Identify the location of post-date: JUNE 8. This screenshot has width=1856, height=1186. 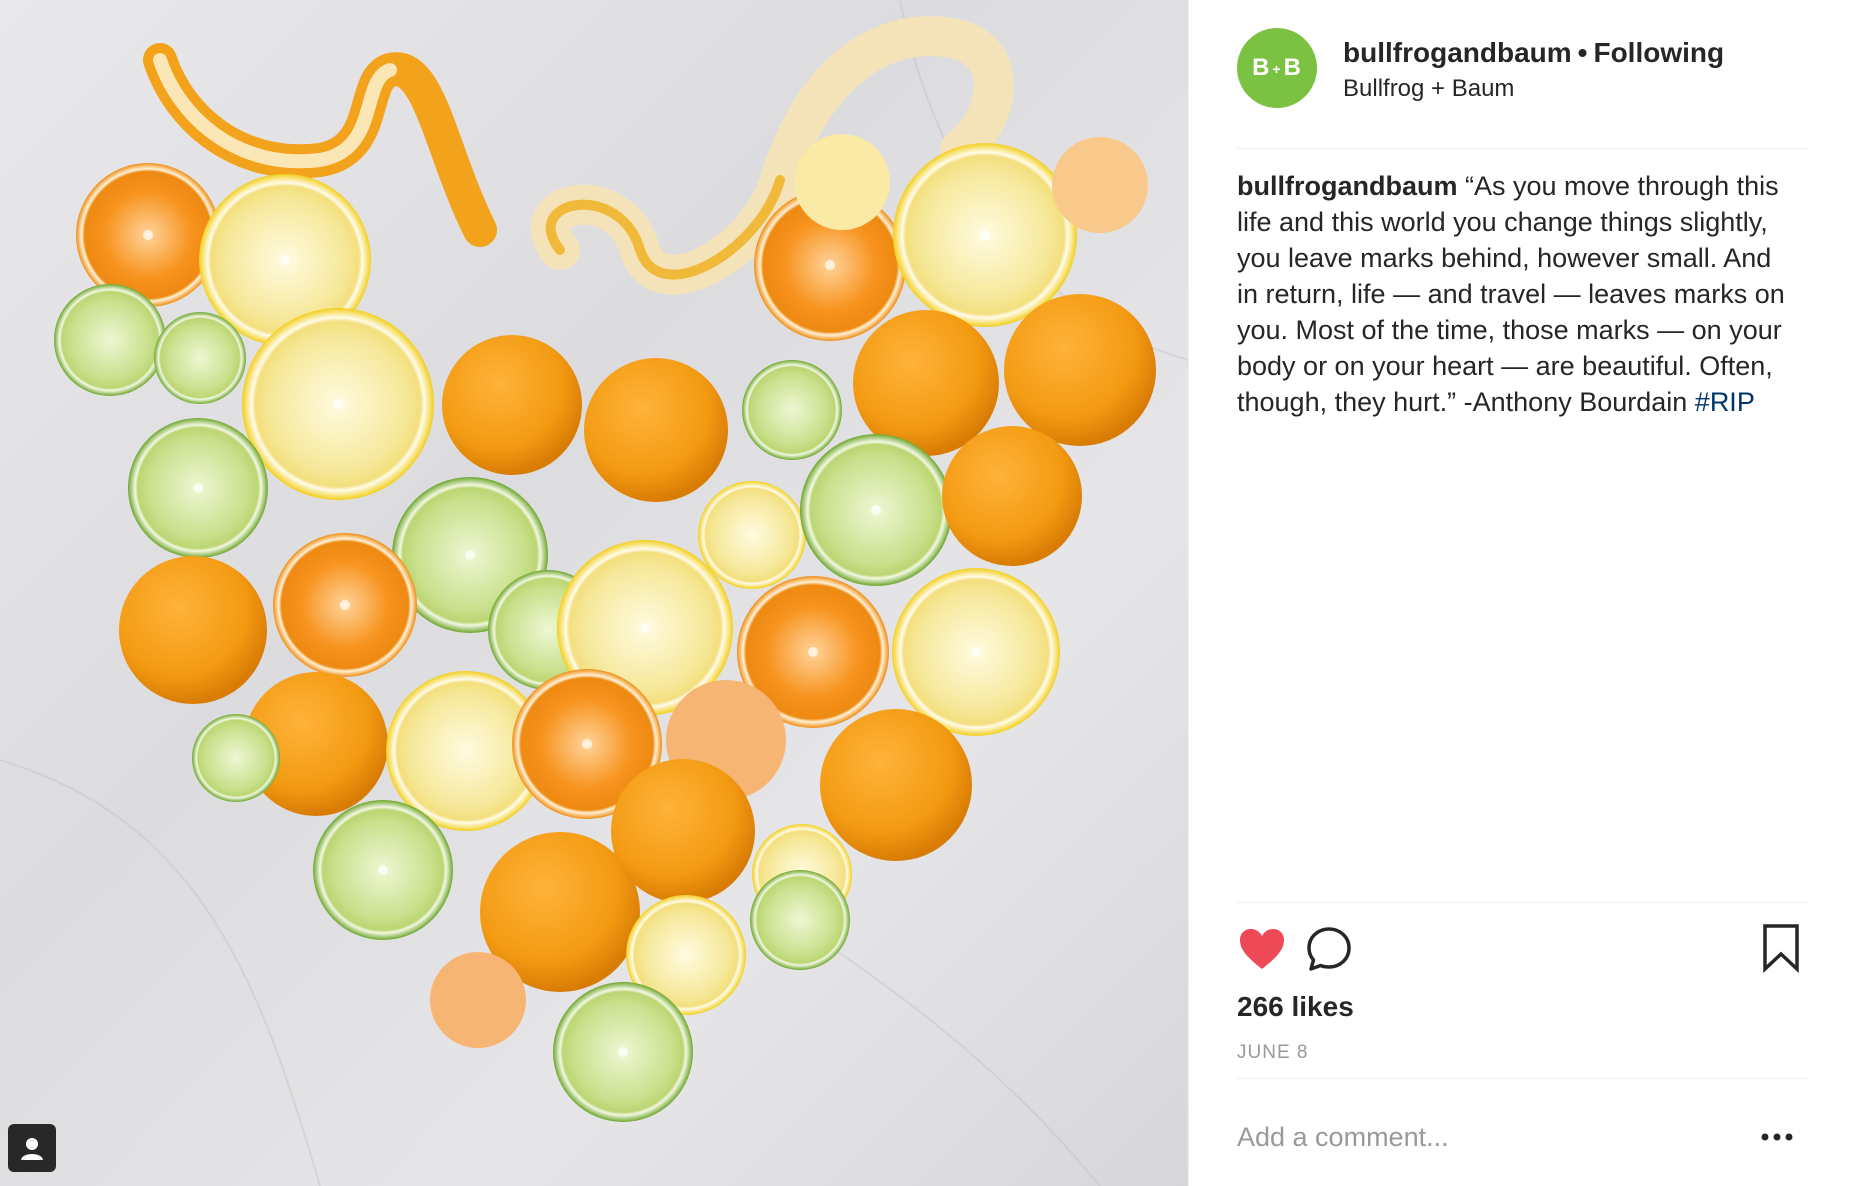
(1272, 1053).